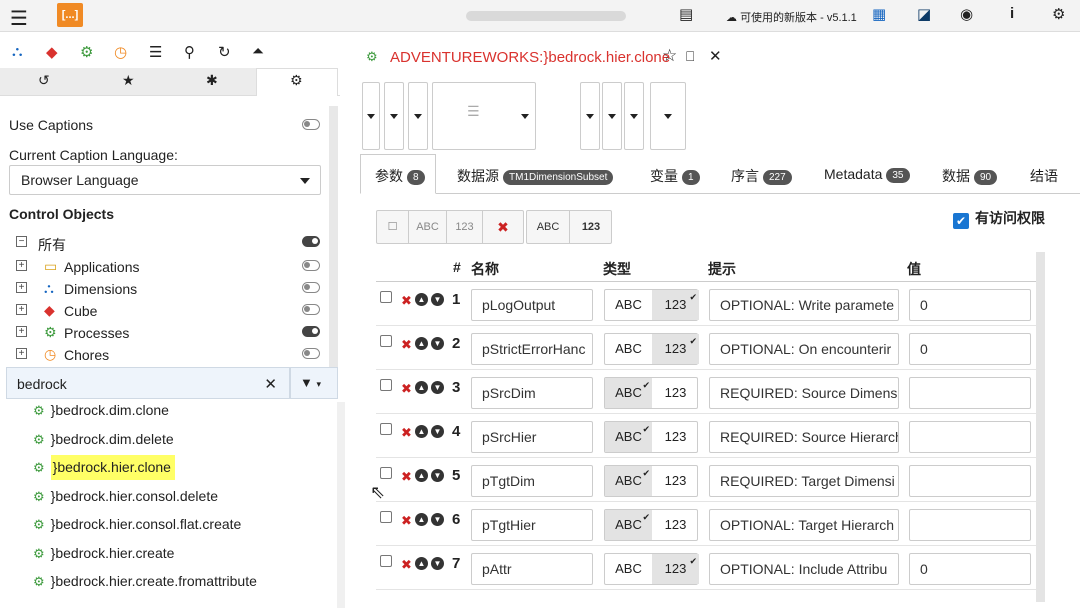 The image size is (1080, 608). What do you see at coordinates (1012, 13) in the screenshot?
I see `info-icon: i` at bounding box center [1012, 13].